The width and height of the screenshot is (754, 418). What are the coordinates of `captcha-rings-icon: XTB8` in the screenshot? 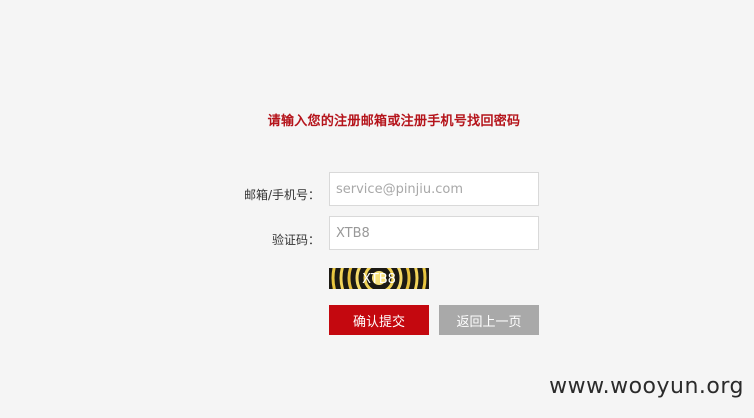 It's located at (379, 278).